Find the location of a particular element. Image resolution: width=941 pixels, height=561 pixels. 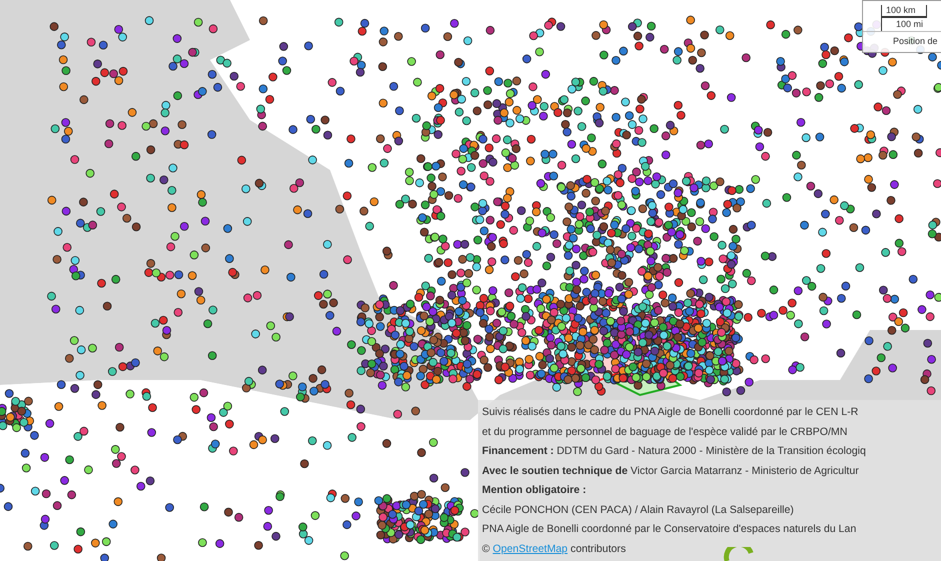

attribution-text: Financement : DDTM du Gard - Natura 2000 - Ministère de la Transition écologiq is located at coordinates (674, 451).